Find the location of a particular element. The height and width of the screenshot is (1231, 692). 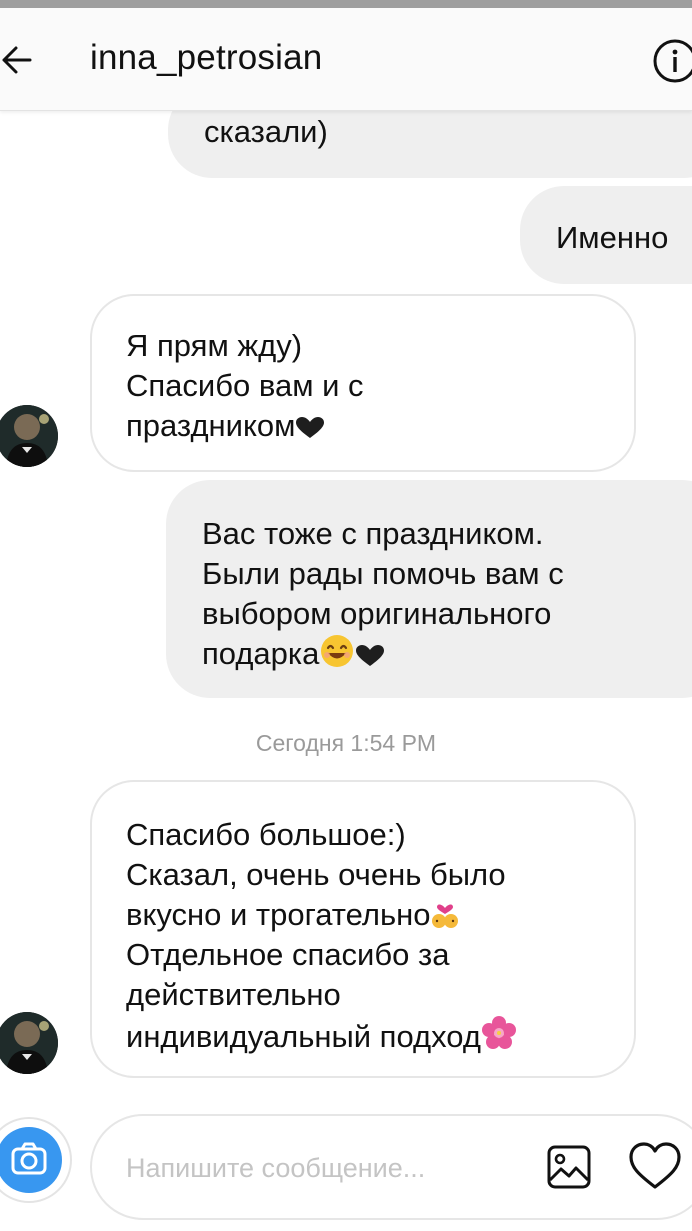

message-line: вкусно и трогательно is located at coordinates (278, 914).